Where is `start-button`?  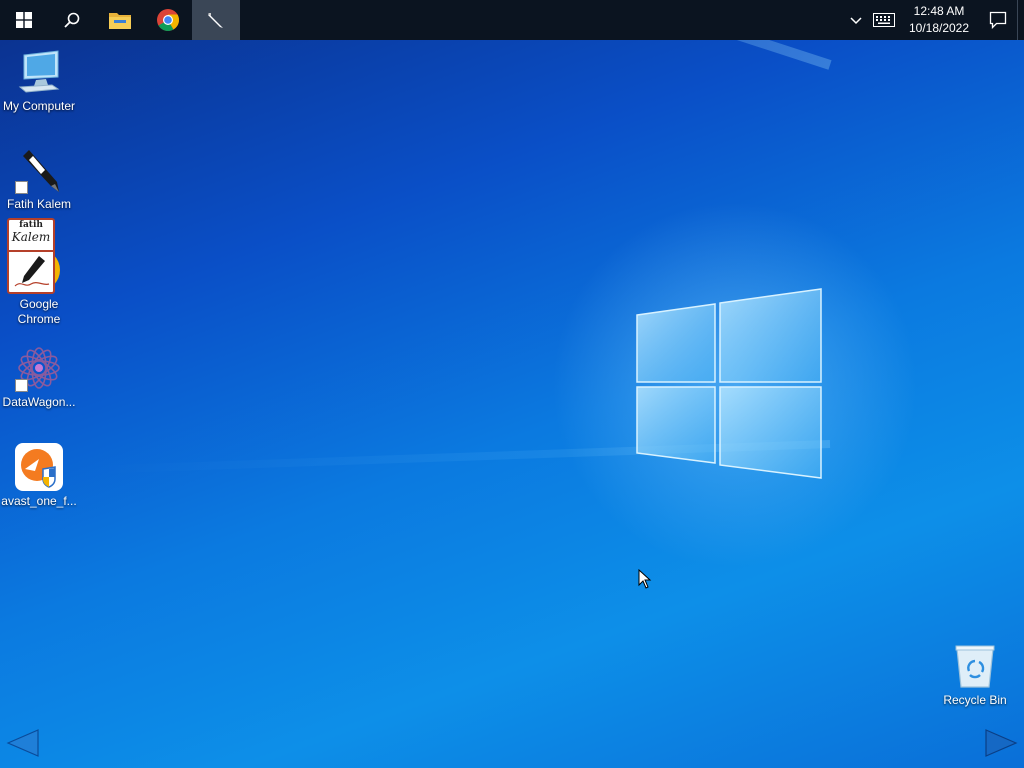 start-button is located at coordinates (24, 20).